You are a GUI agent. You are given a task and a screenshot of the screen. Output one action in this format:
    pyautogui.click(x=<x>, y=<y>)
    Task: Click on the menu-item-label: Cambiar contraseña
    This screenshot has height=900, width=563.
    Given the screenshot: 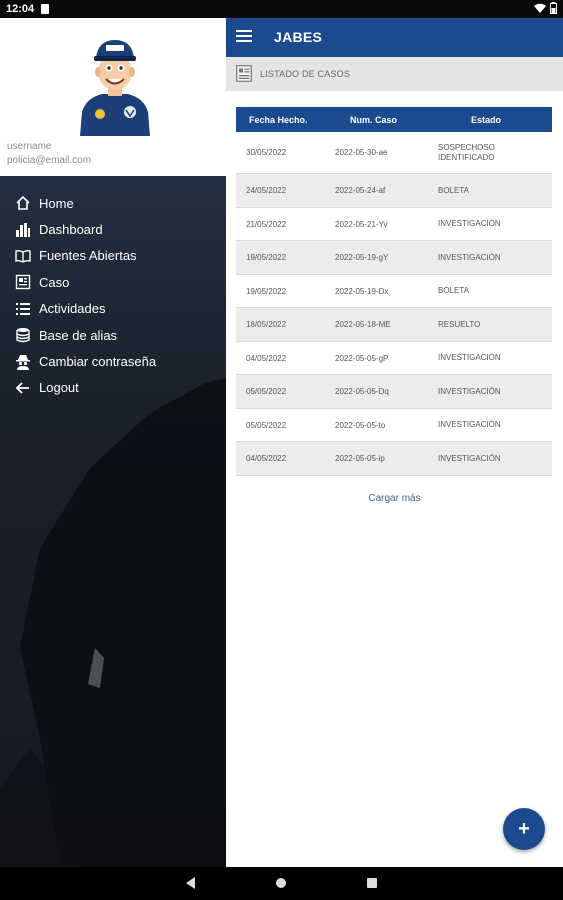 What is the action you would take?
    pyautogui.click(x=98, y=362)
    